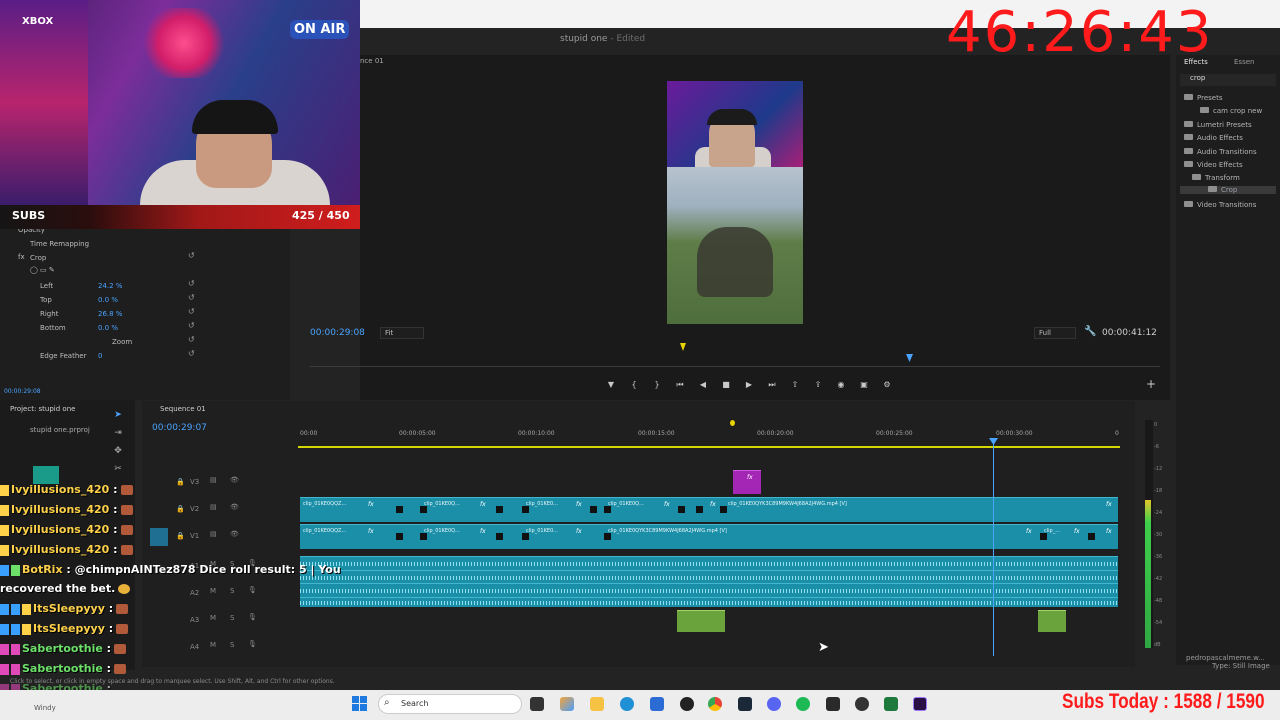 The image size is (1280, 720). I want to click on extract-icon: ⇪, so click(818, 385).